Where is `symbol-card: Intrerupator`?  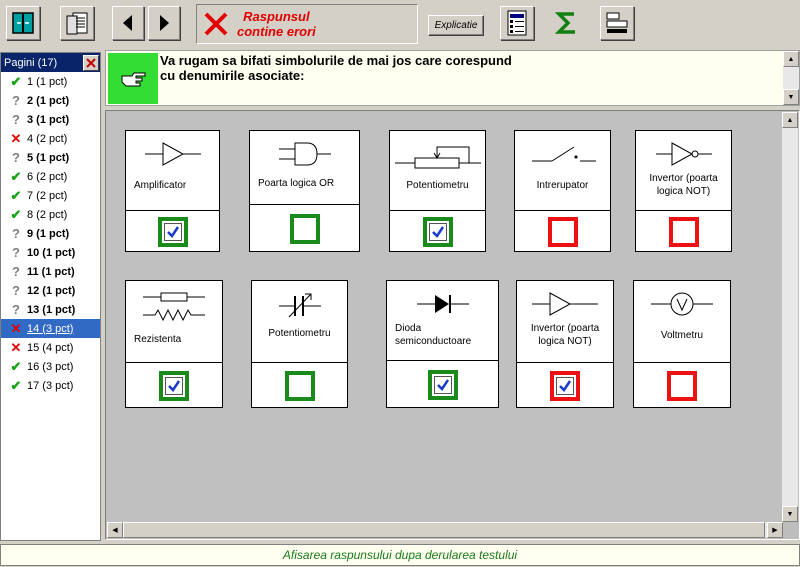 symbol-card: Intrerupator is located at coordinates (562, 191).